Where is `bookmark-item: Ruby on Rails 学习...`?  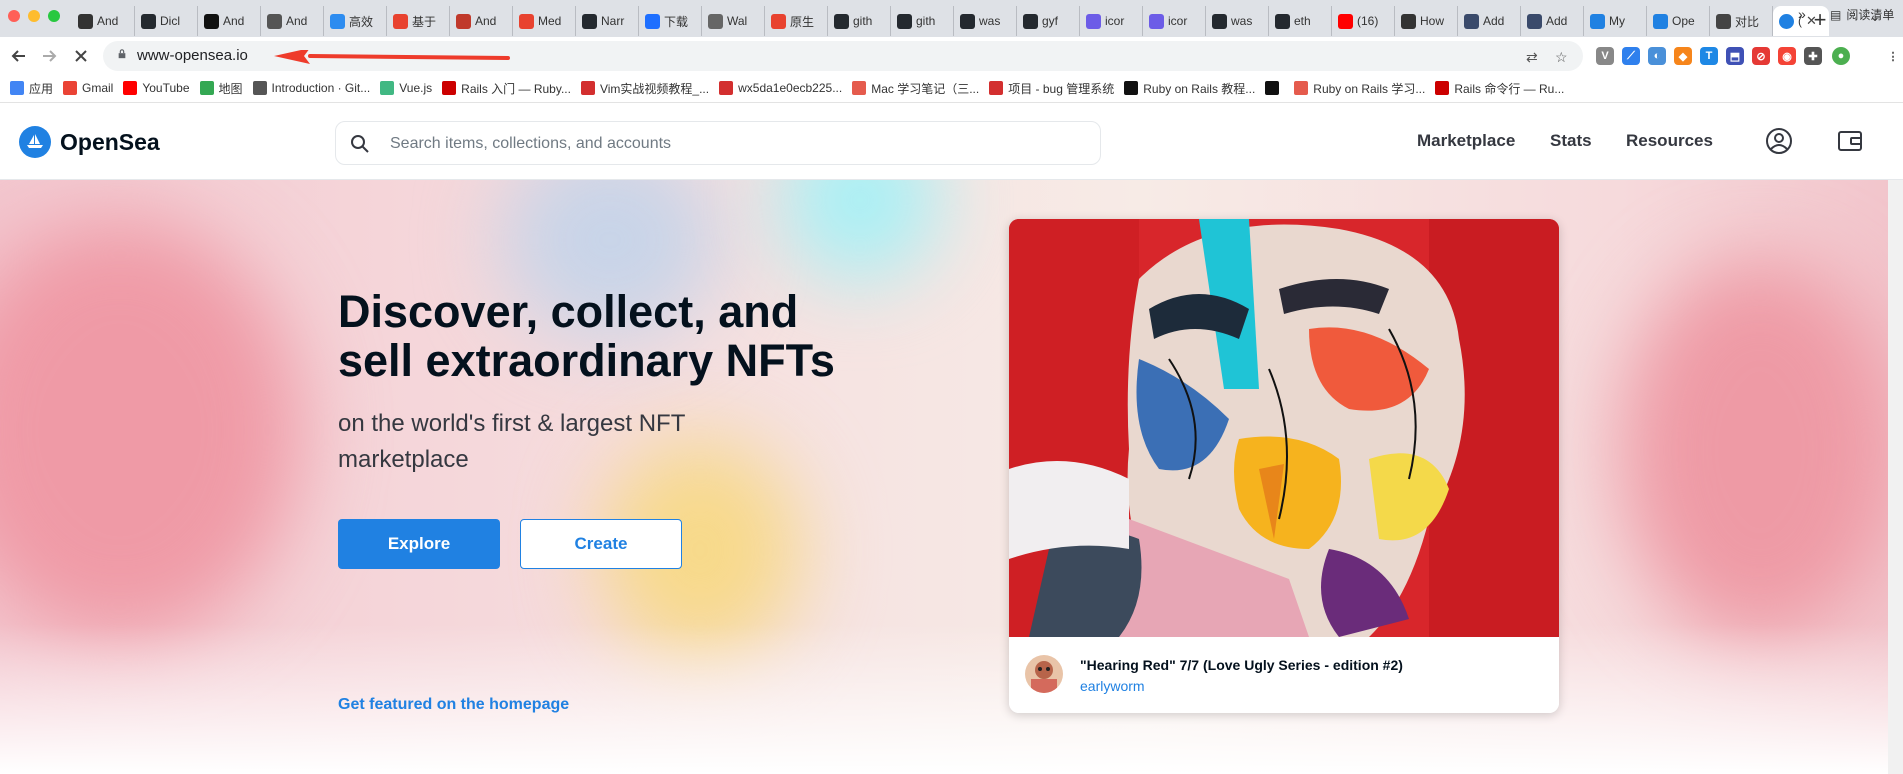 bookmark-item: Ruby on Rails 学习... is located at coordinates (1359, 88).